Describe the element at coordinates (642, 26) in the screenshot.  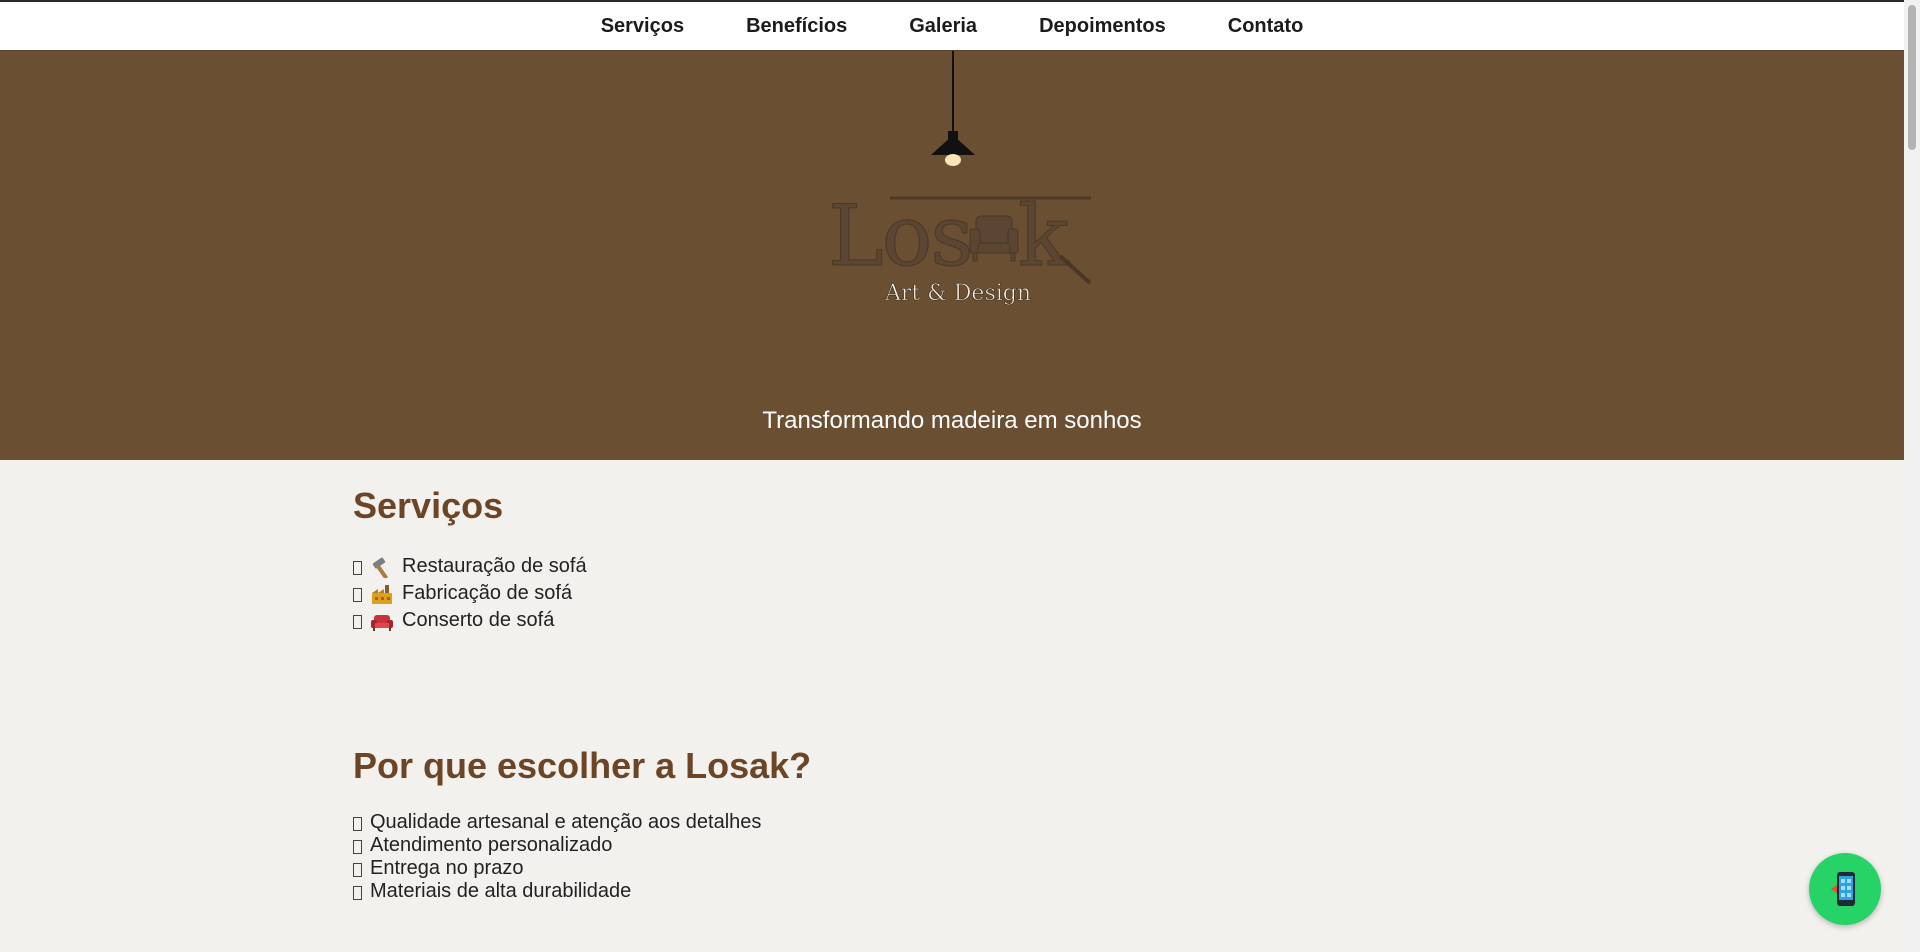
I see `nav-link-servicos: Serviços` at that location.